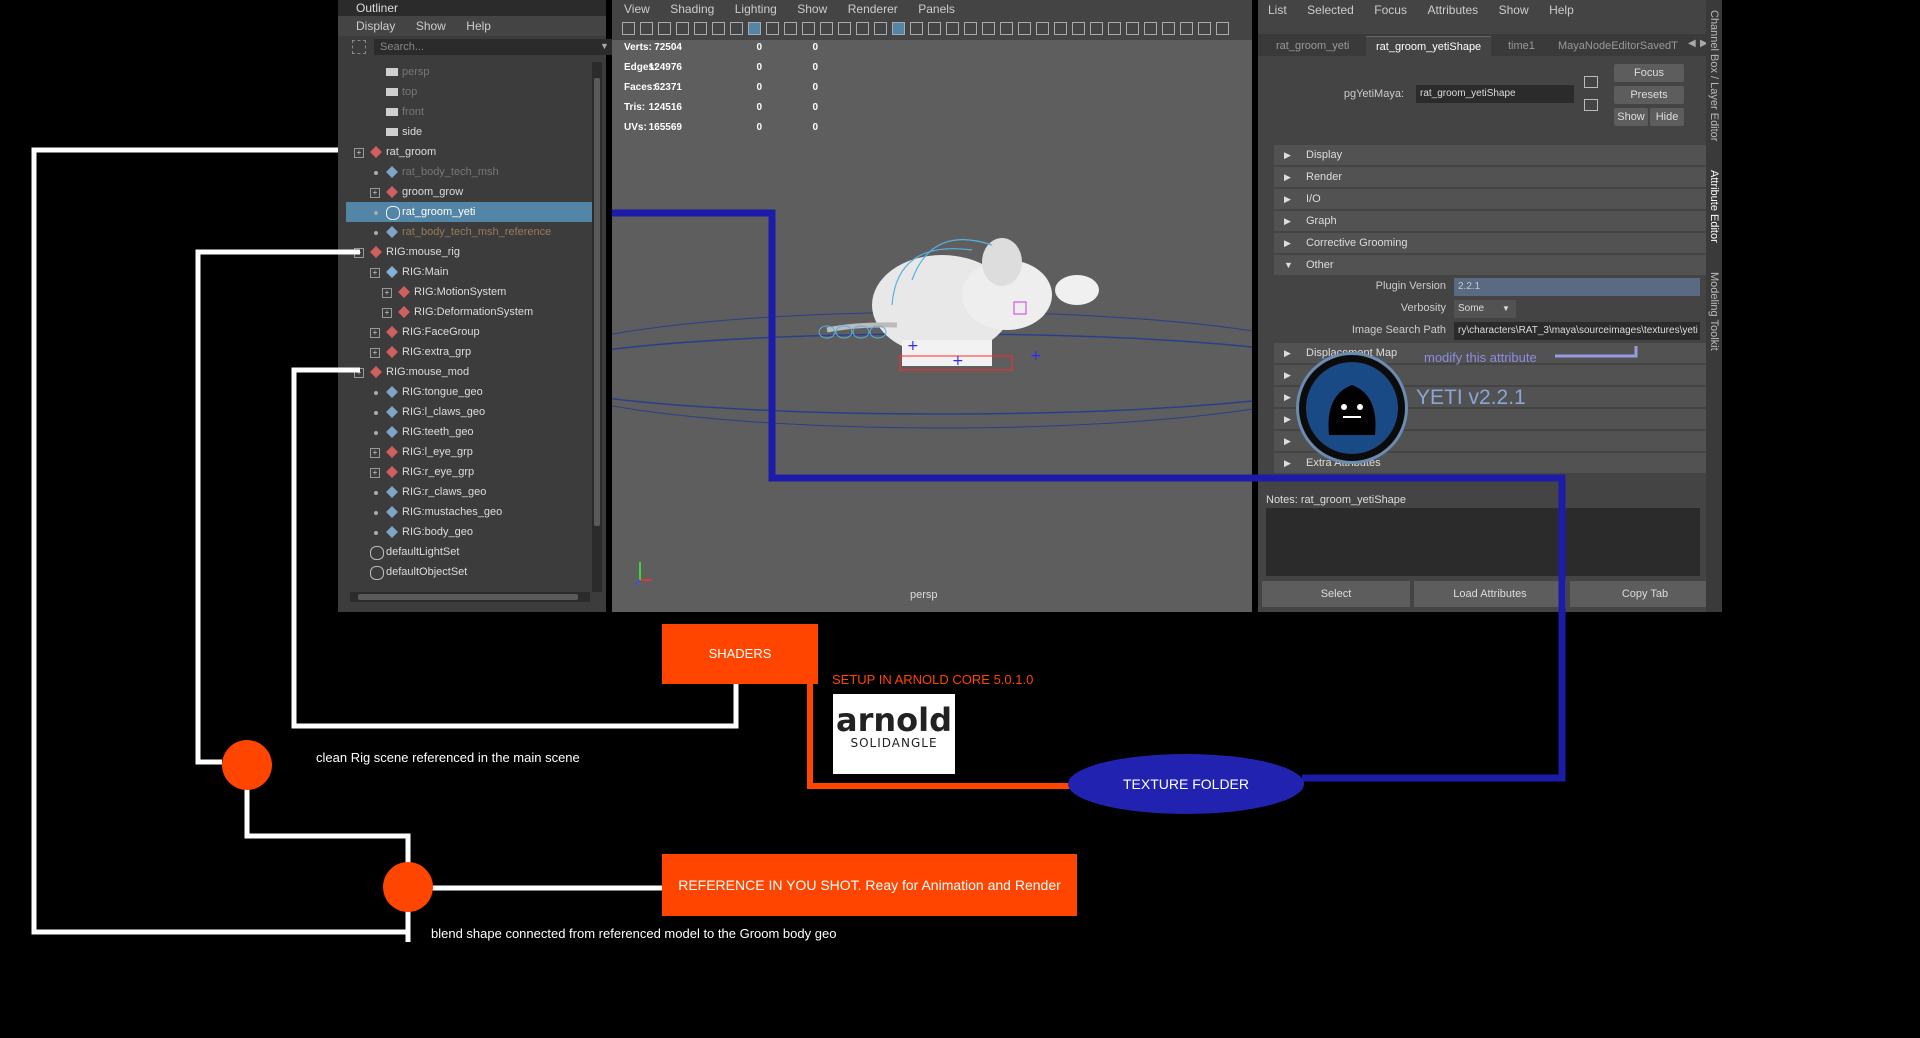 Image resolution: width=1920 pixels, height=1038 pixels. What do you see at coordinates (327, 864) in the screenshot?
I see `dot-to-dot-connector` at bounding box center [327, 864].